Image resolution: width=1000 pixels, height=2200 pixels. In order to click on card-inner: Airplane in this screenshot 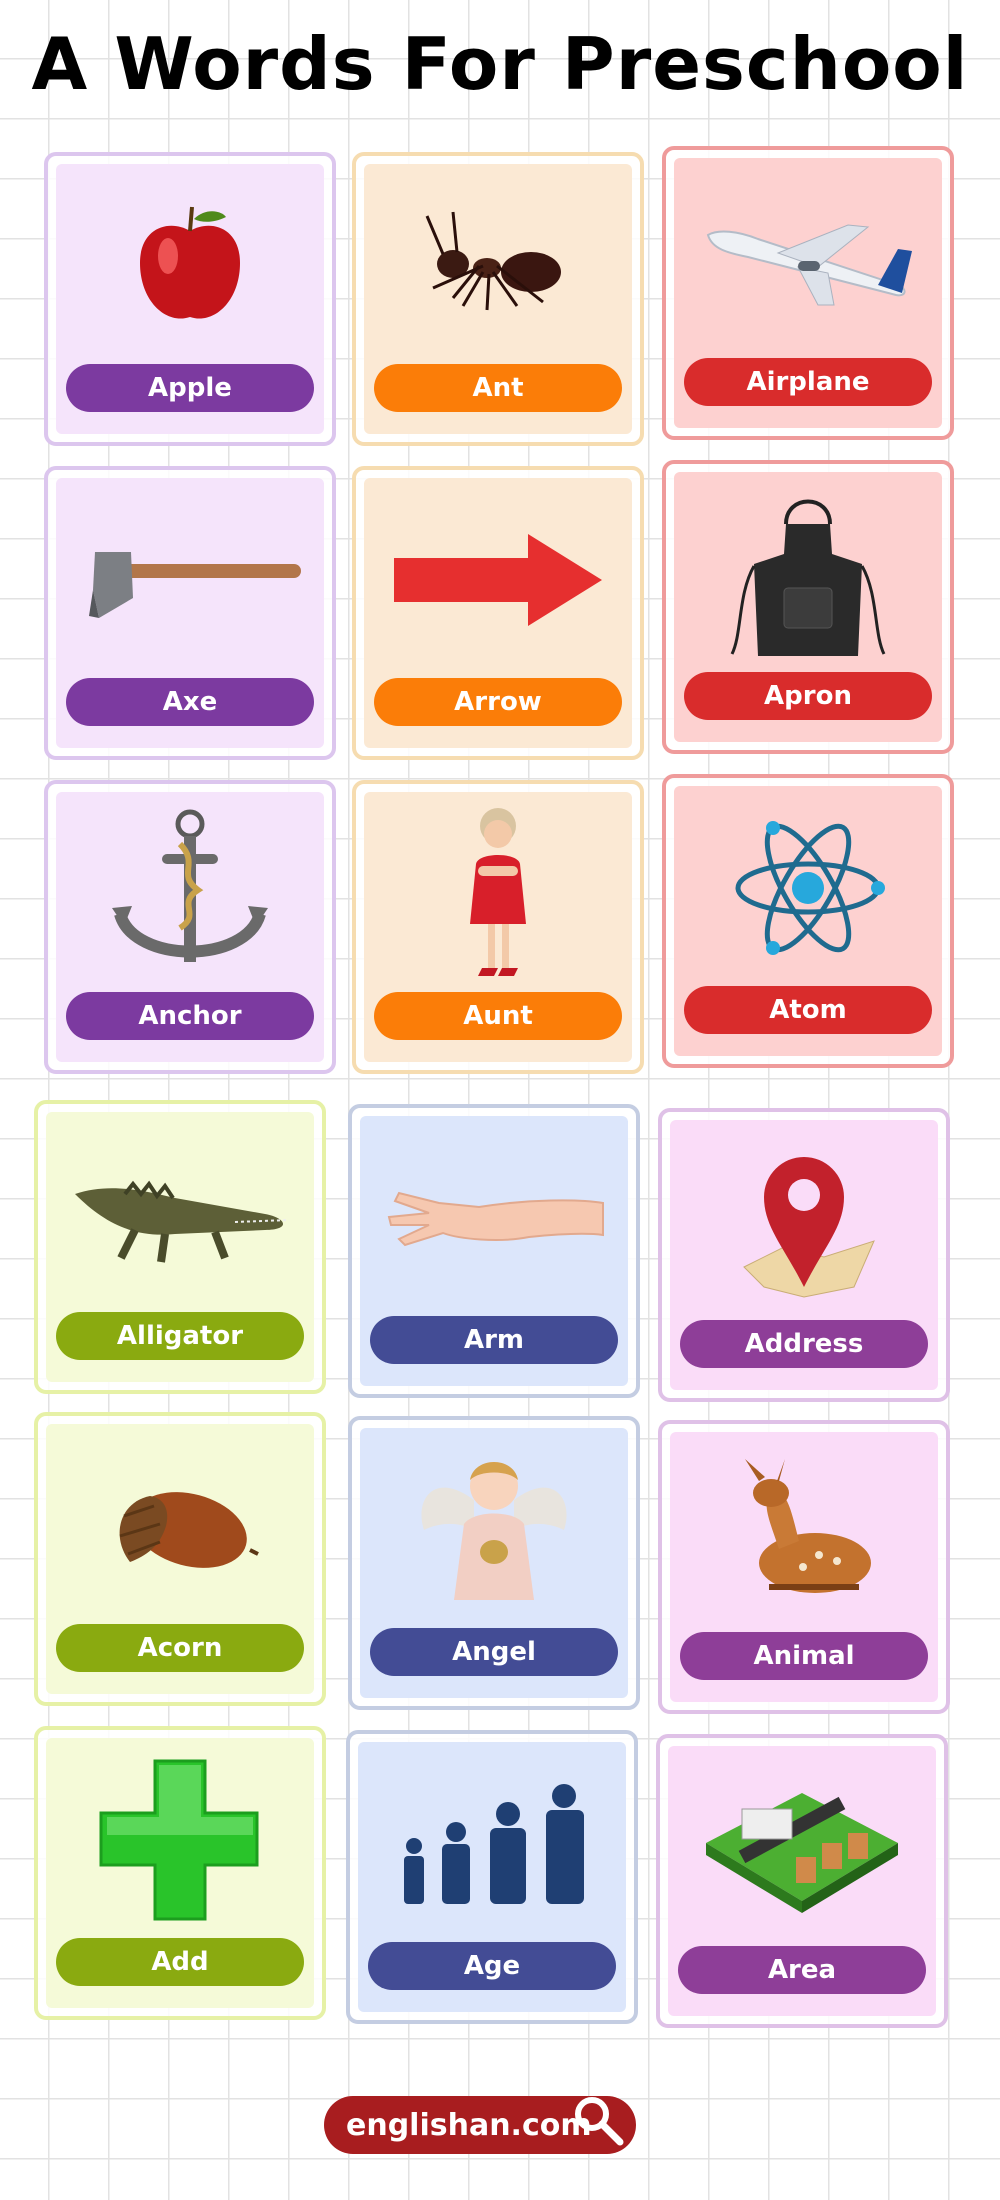, I will do `click(808, 293)`.